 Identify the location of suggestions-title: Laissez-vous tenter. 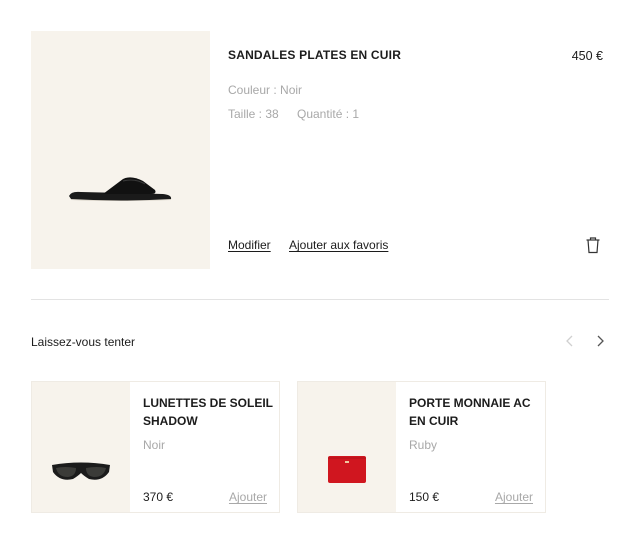
(83, 342).